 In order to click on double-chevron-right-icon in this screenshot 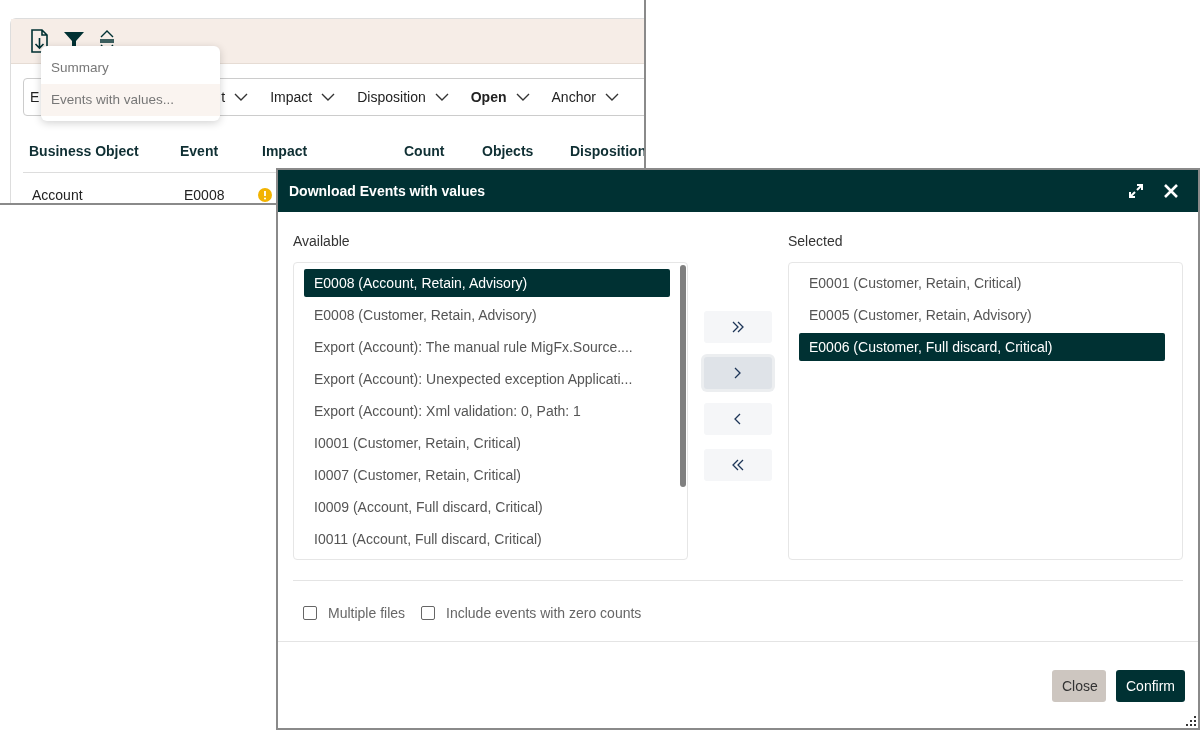, I will do `click(738, 327)`.